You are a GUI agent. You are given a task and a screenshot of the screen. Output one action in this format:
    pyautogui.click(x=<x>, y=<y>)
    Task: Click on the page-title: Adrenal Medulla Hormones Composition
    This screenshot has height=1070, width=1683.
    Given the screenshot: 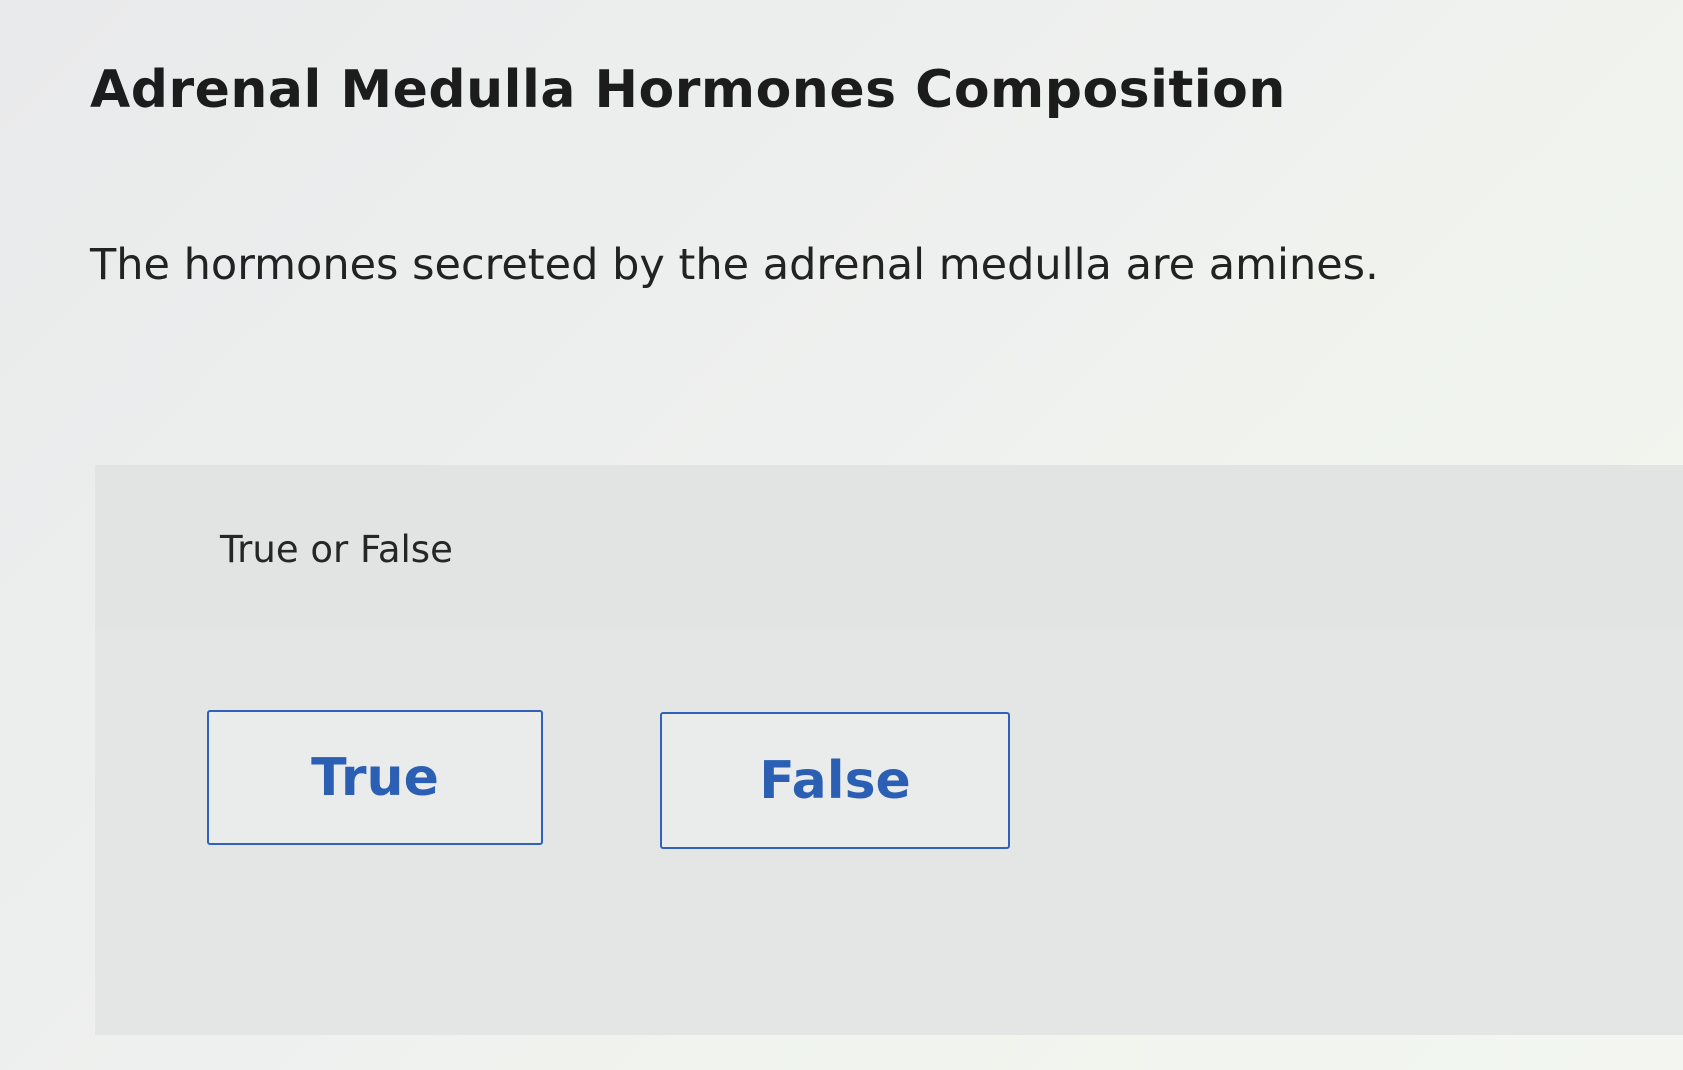 What is the action you would take?
    pyautogui.click(x=688, y=90)
    